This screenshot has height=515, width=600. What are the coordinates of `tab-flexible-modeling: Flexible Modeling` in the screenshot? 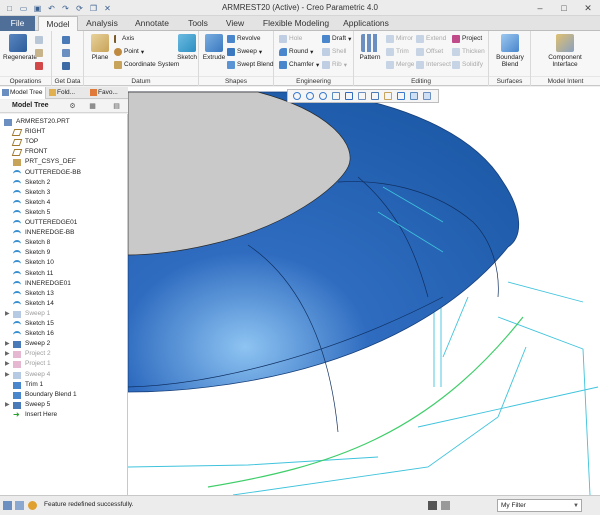 It's located at (296, 23).